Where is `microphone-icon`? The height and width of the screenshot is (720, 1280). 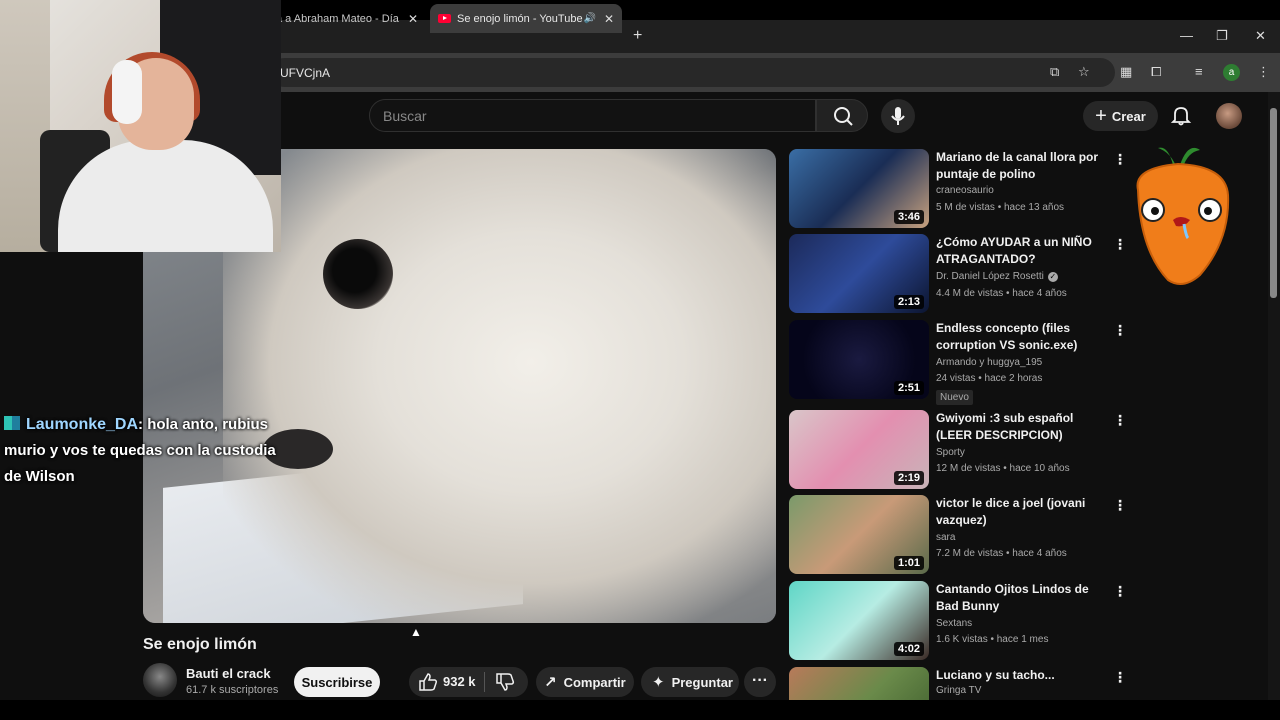
microphone-icon is located at coordinates (898, 116).